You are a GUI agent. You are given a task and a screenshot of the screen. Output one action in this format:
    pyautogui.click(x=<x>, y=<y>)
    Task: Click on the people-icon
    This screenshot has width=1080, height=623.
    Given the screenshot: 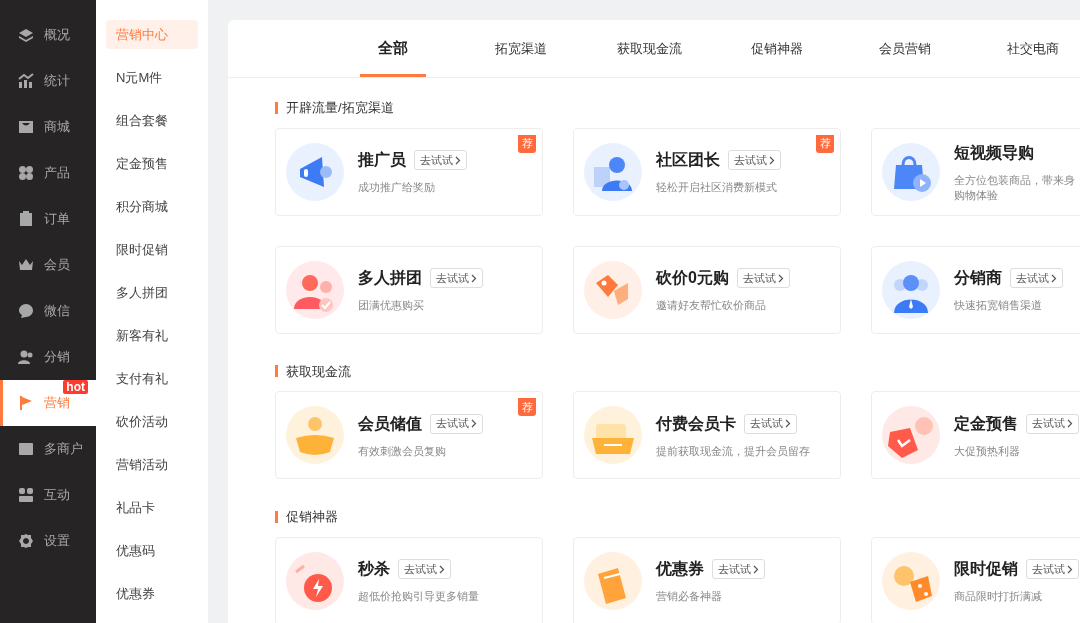 What is the action you would take?
    pyautogui.click(x=315, y=289)
    